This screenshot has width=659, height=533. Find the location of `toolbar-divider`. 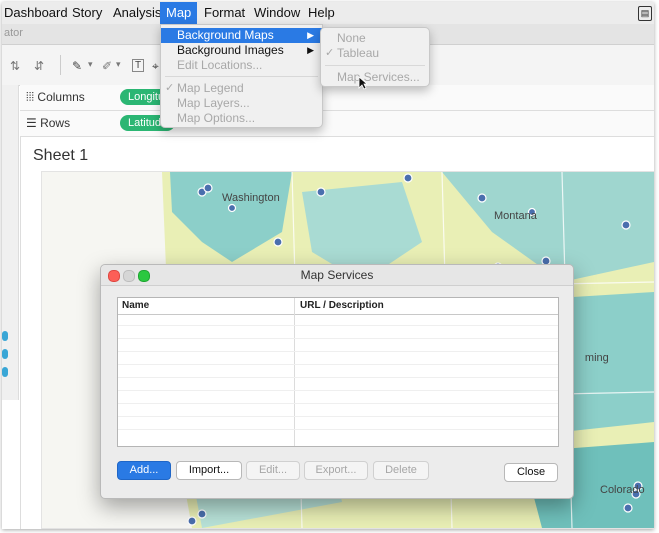

toolbar-divider is located at coordinates (60, 65).